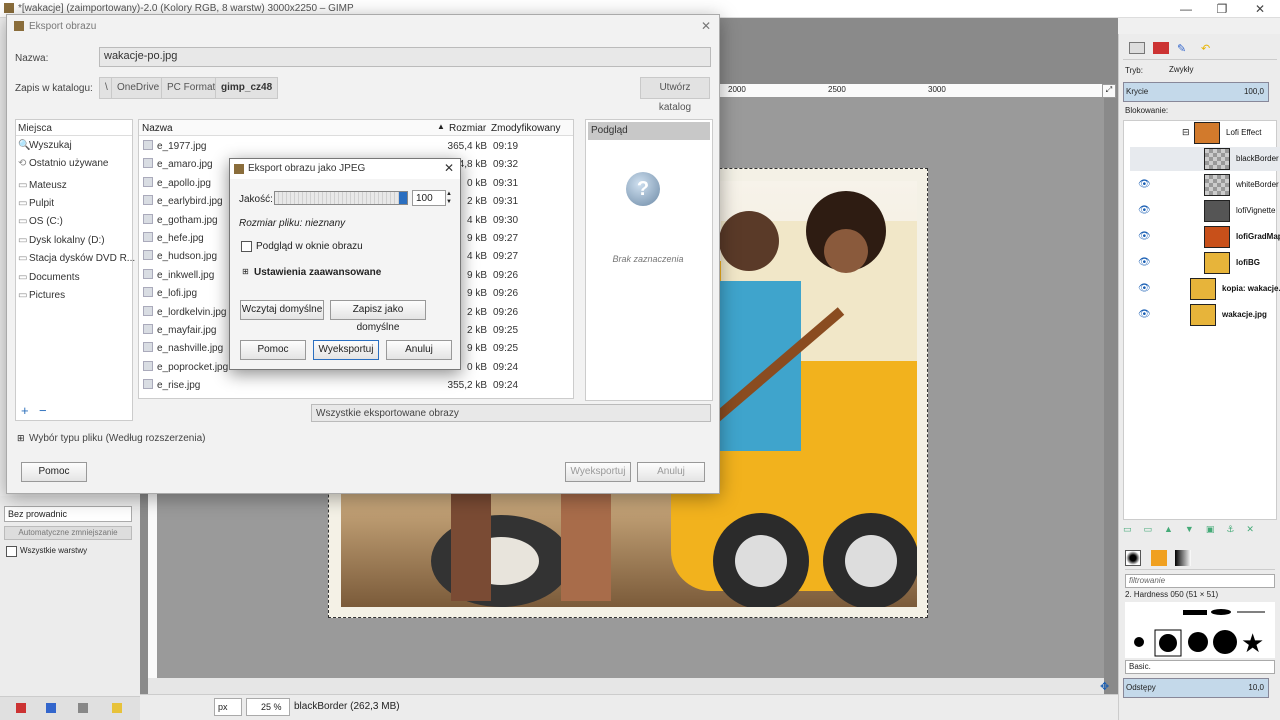 This screenshot has width=1280, height=720. Describe the element at coordinates (1185, 48) in the screenshot. I see `paths-tab-icon: ✎` at that location.